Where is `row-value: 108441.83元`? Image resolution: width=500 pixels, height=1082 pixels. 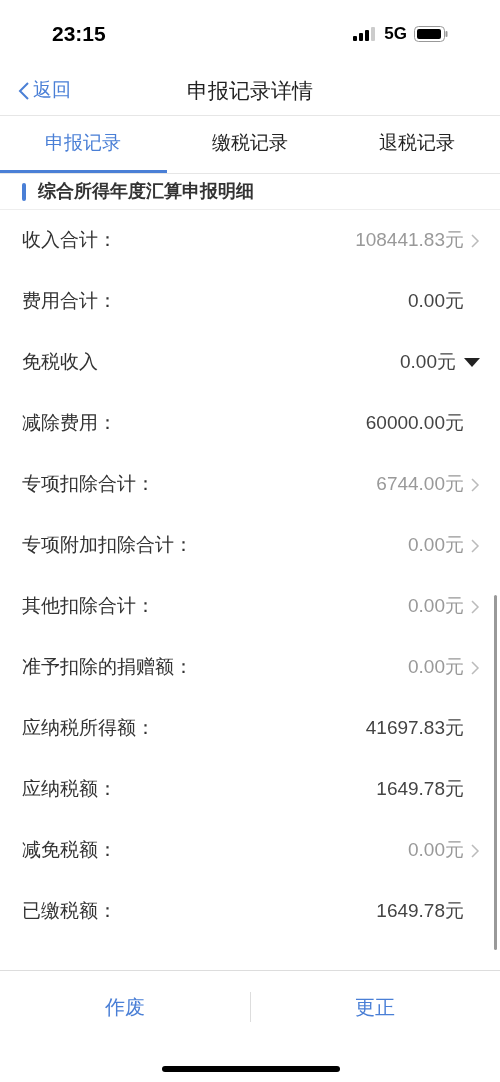 row-value: 108441.83元 is located at coordinates (409, 240).